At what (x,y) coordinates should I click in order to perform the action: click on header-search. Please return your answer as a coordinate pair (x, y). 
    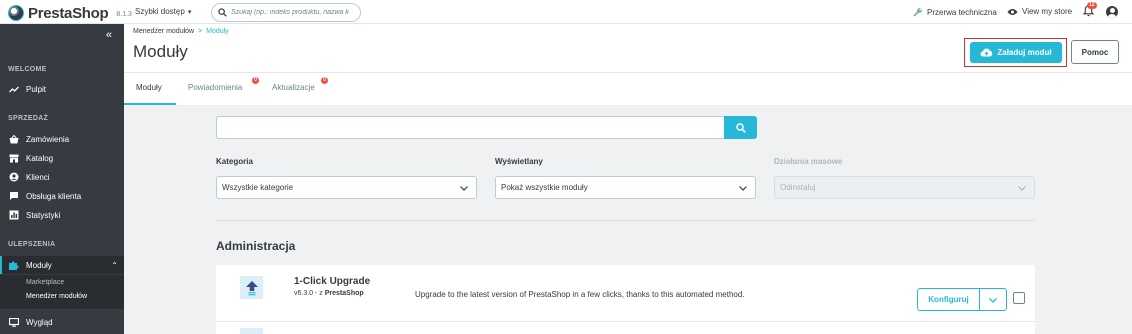
    Looking at the image, I should click on (286, 12).